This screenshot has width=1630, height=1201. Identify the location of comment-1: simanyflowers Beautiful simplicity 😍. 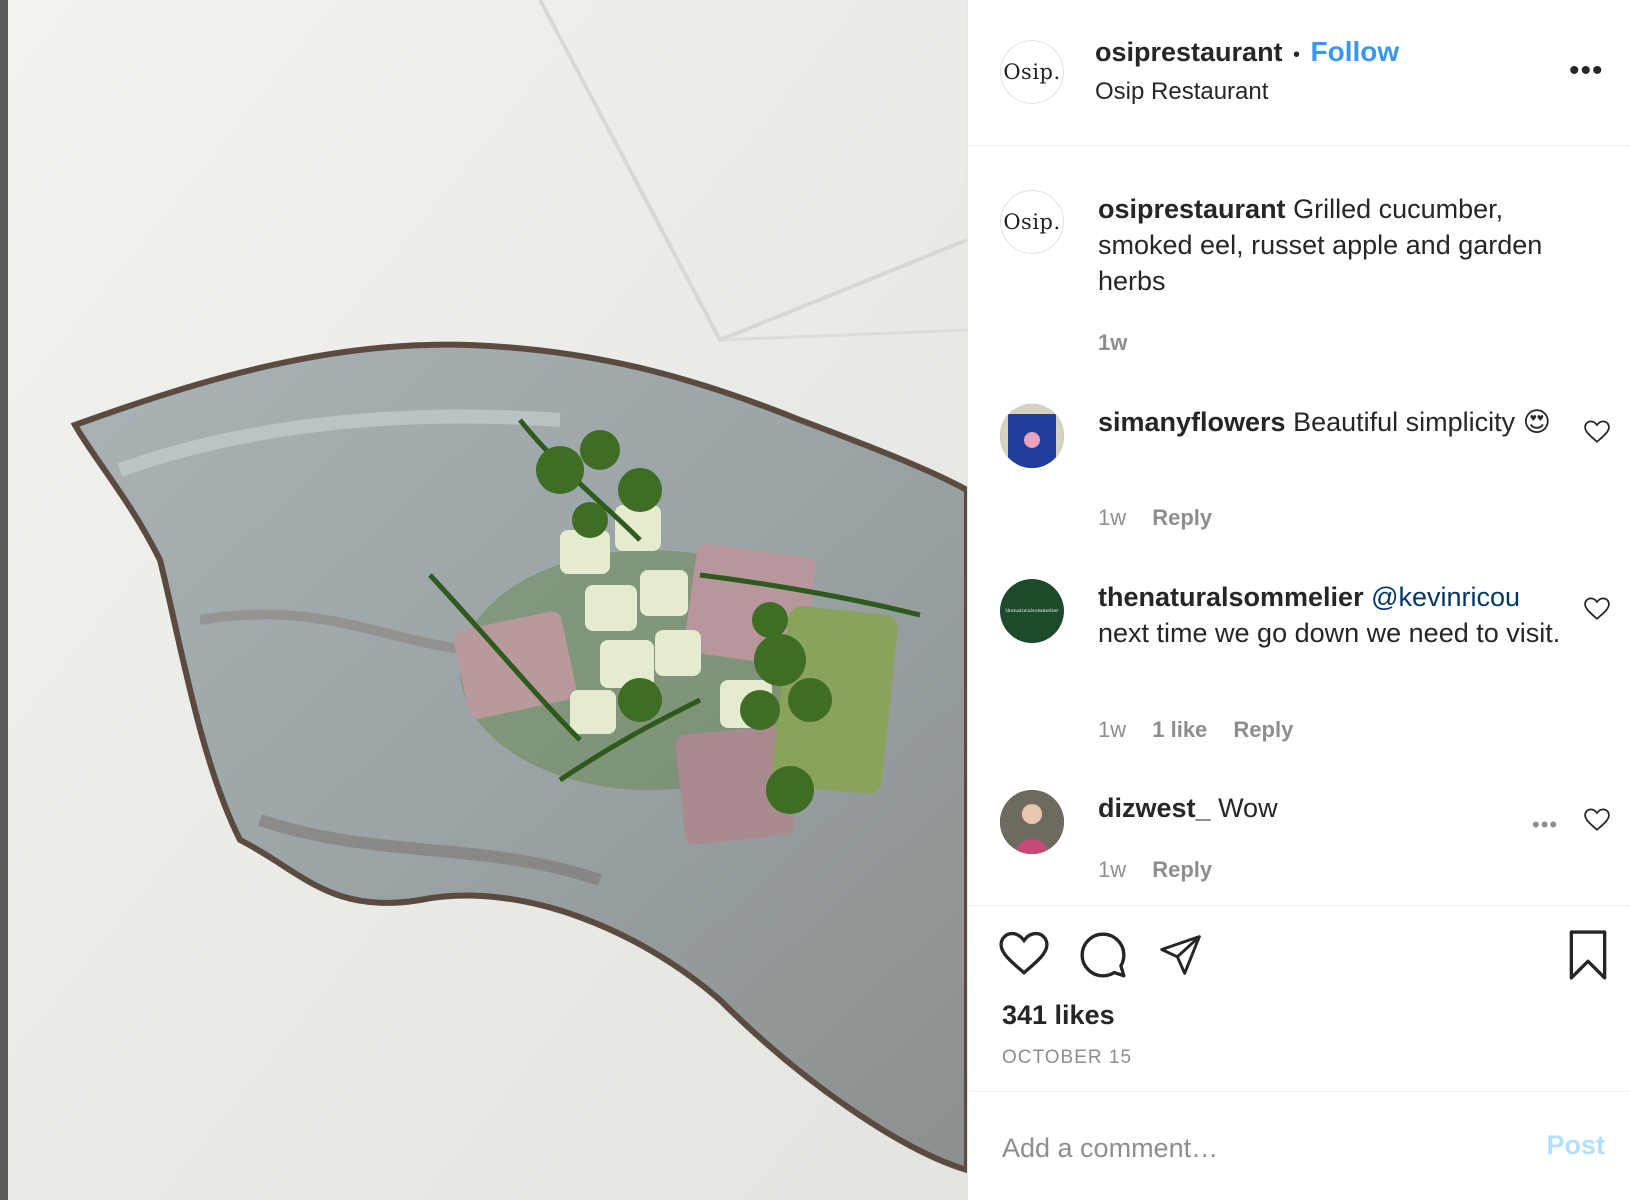
(1333, 422).